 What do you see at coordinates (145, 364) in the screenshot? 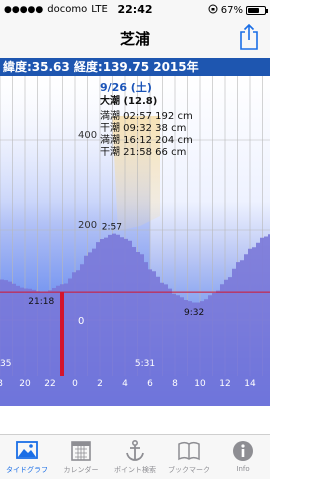
I see `annotation-label: 5:31` at bounding box center [145, 364].